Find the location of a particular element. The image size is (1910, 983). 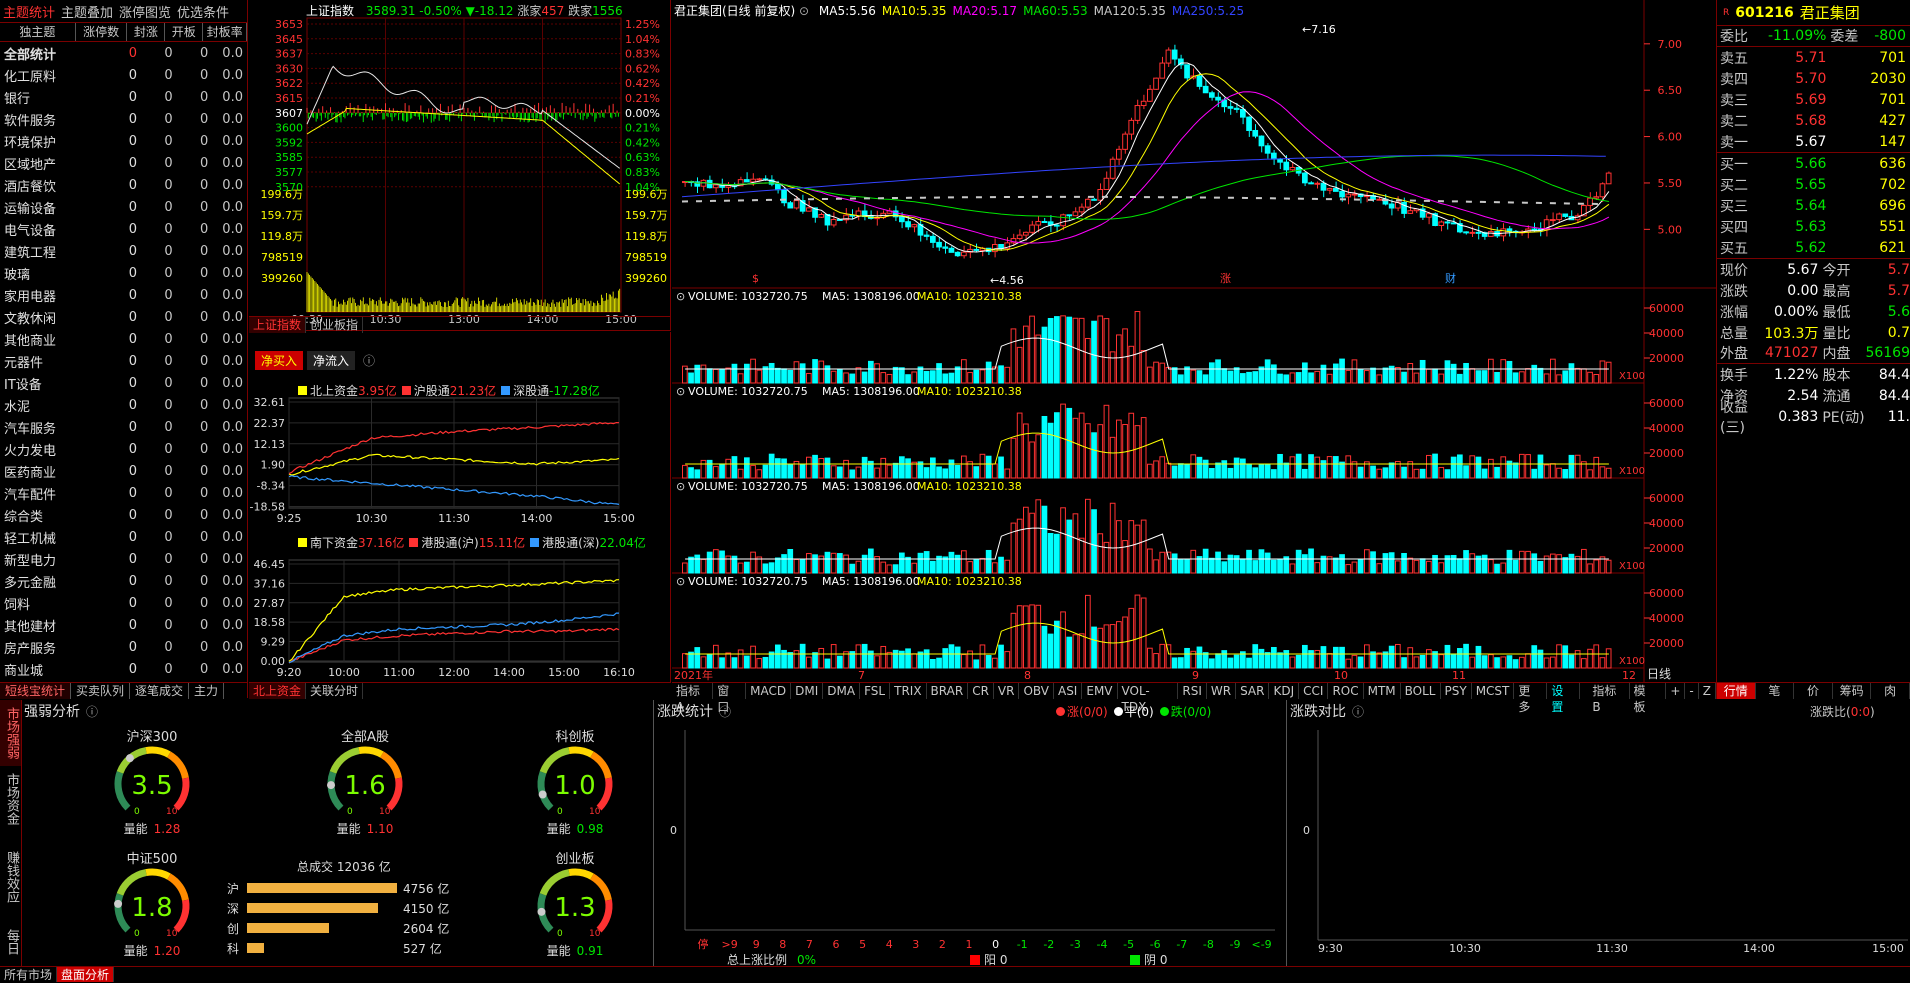

tab-sh-index: 上证指数 is located at coordinates (278, 325).